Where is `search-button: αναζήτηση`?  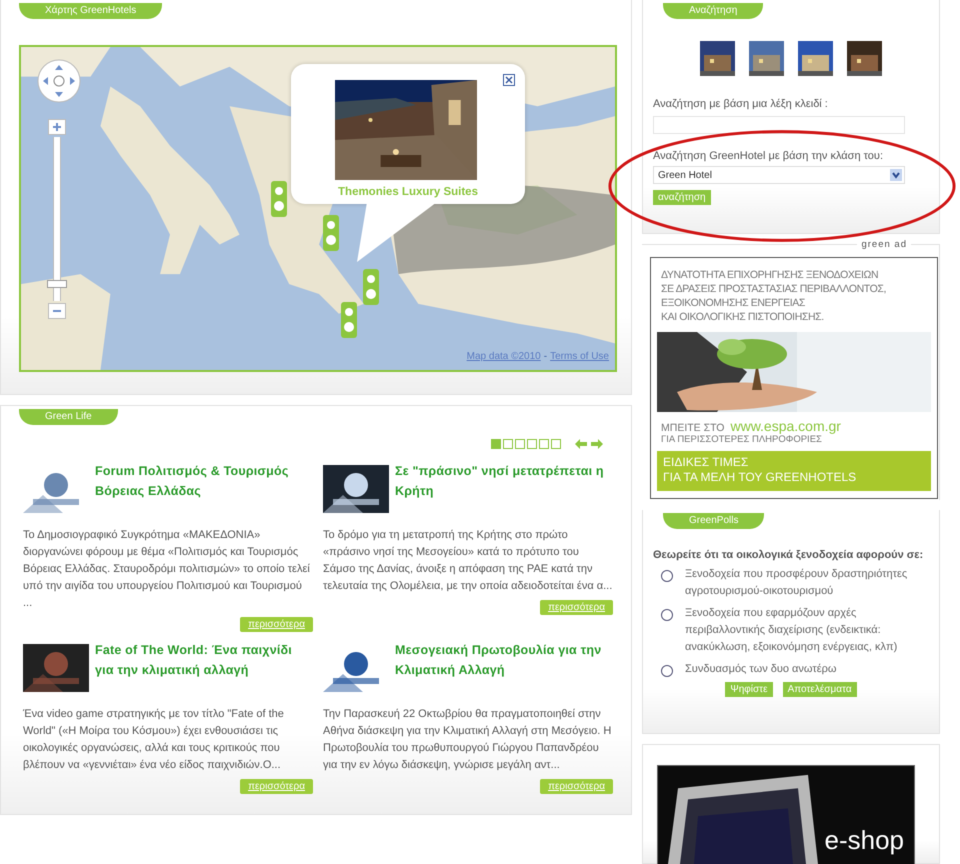 search-button: αναζήτηση is located at coordinates (682, 197).